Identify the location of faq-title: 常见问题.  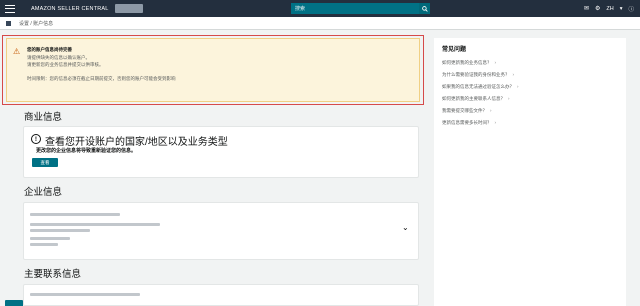
(454, 50).